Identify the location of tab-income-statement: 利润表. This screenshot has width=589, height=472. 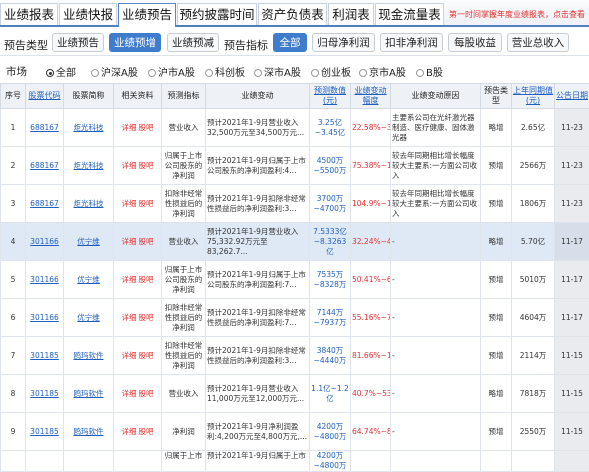
(351, 14).